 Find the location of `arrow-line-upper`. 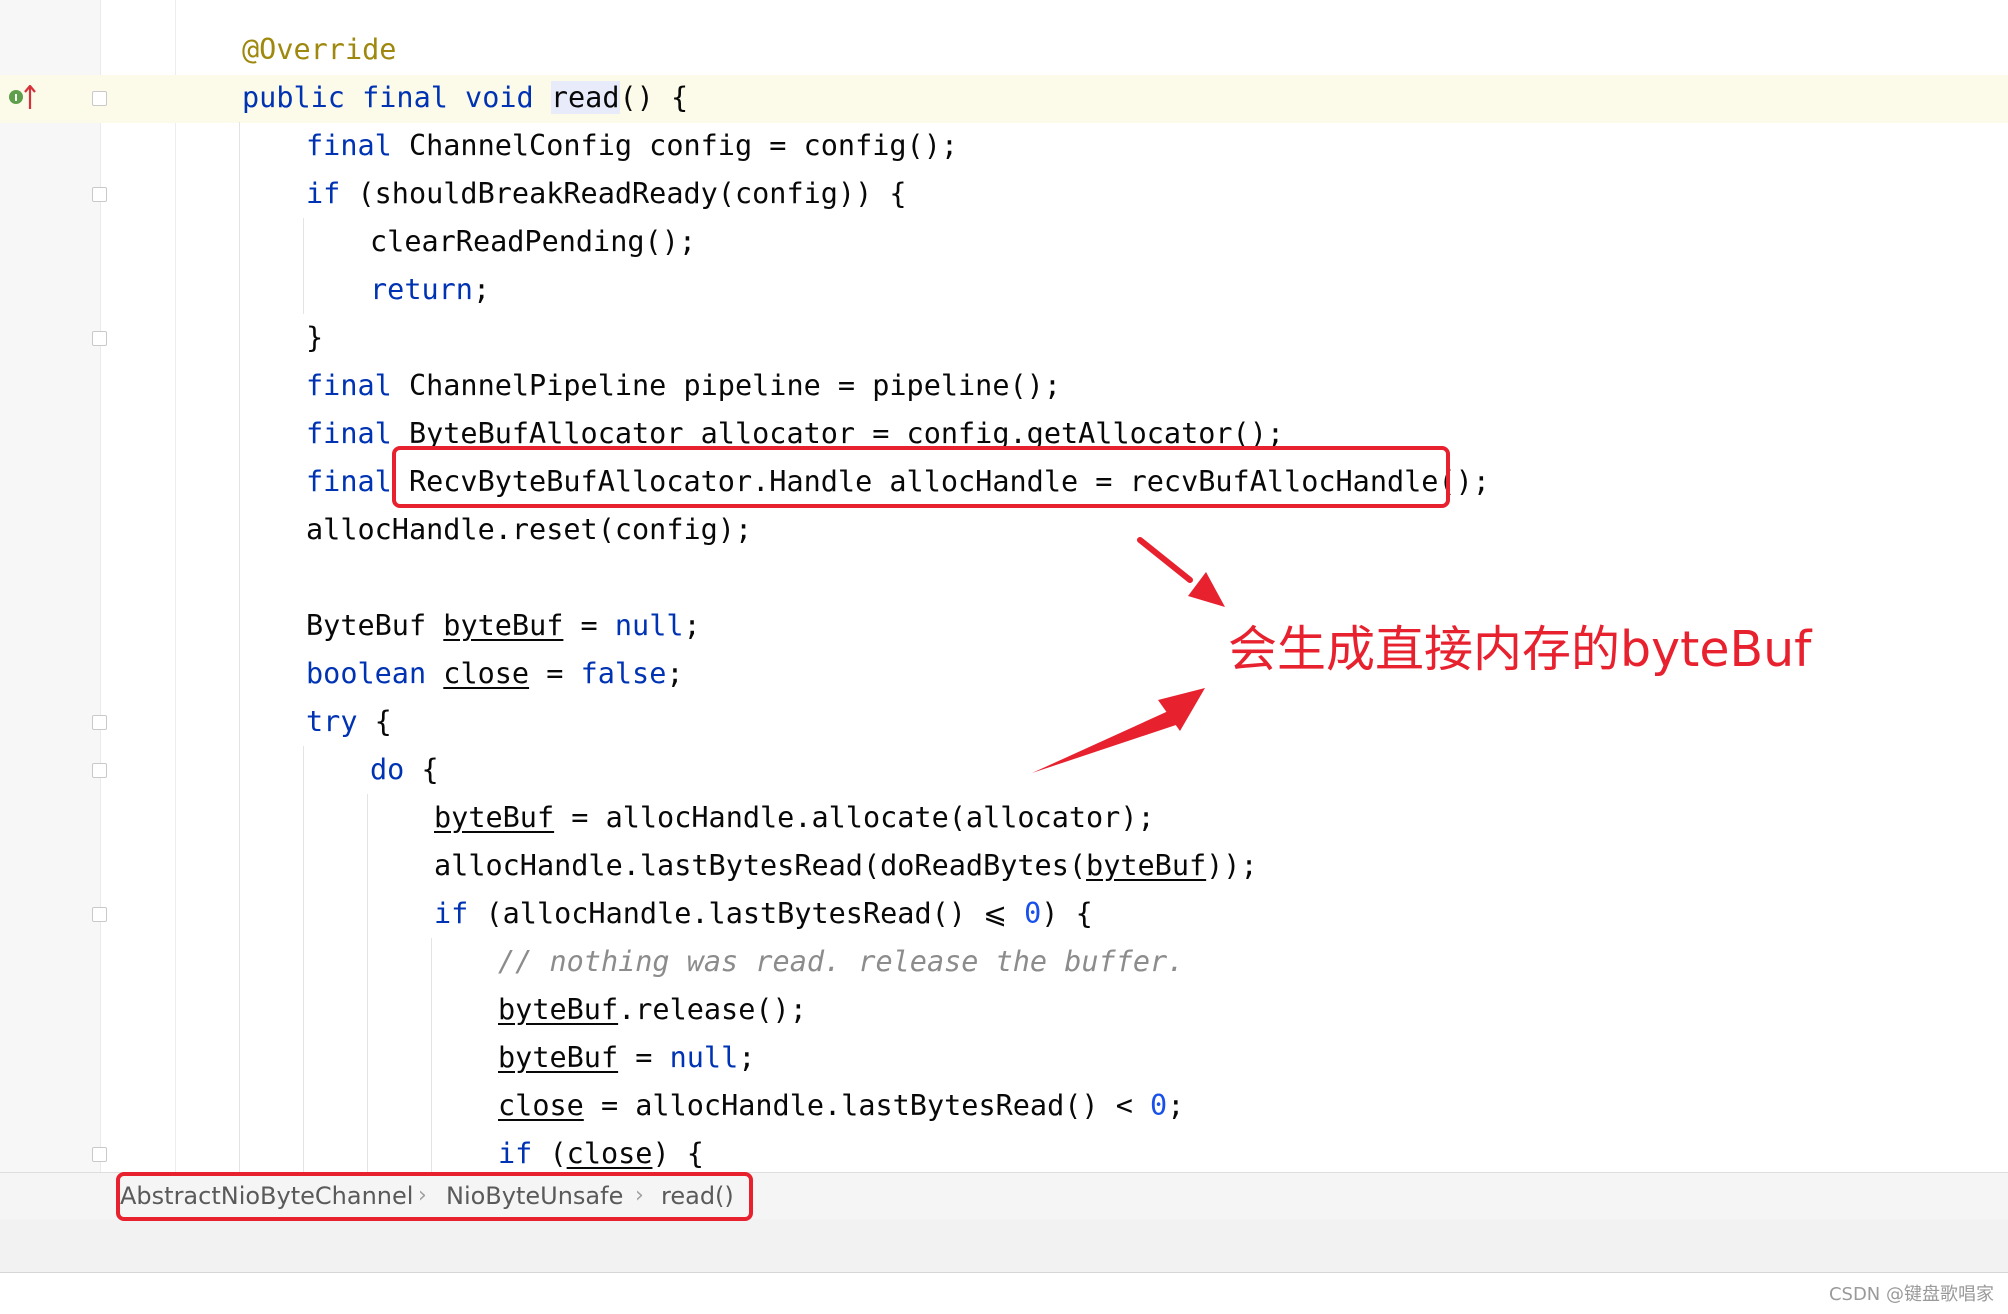

arrow-line-upper is located at coordinates (1165, 560).